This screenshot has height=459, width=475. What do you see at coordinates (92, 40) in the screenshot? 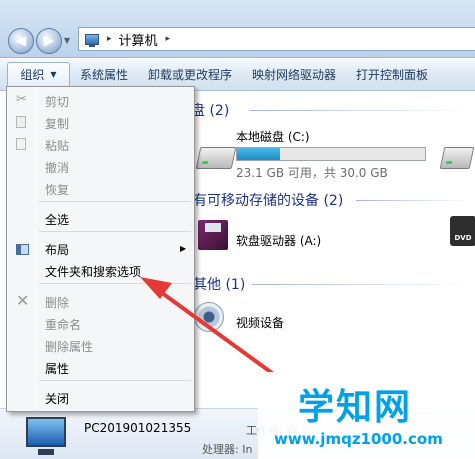
I see `computer-icon` at bounding box center [92, 40].